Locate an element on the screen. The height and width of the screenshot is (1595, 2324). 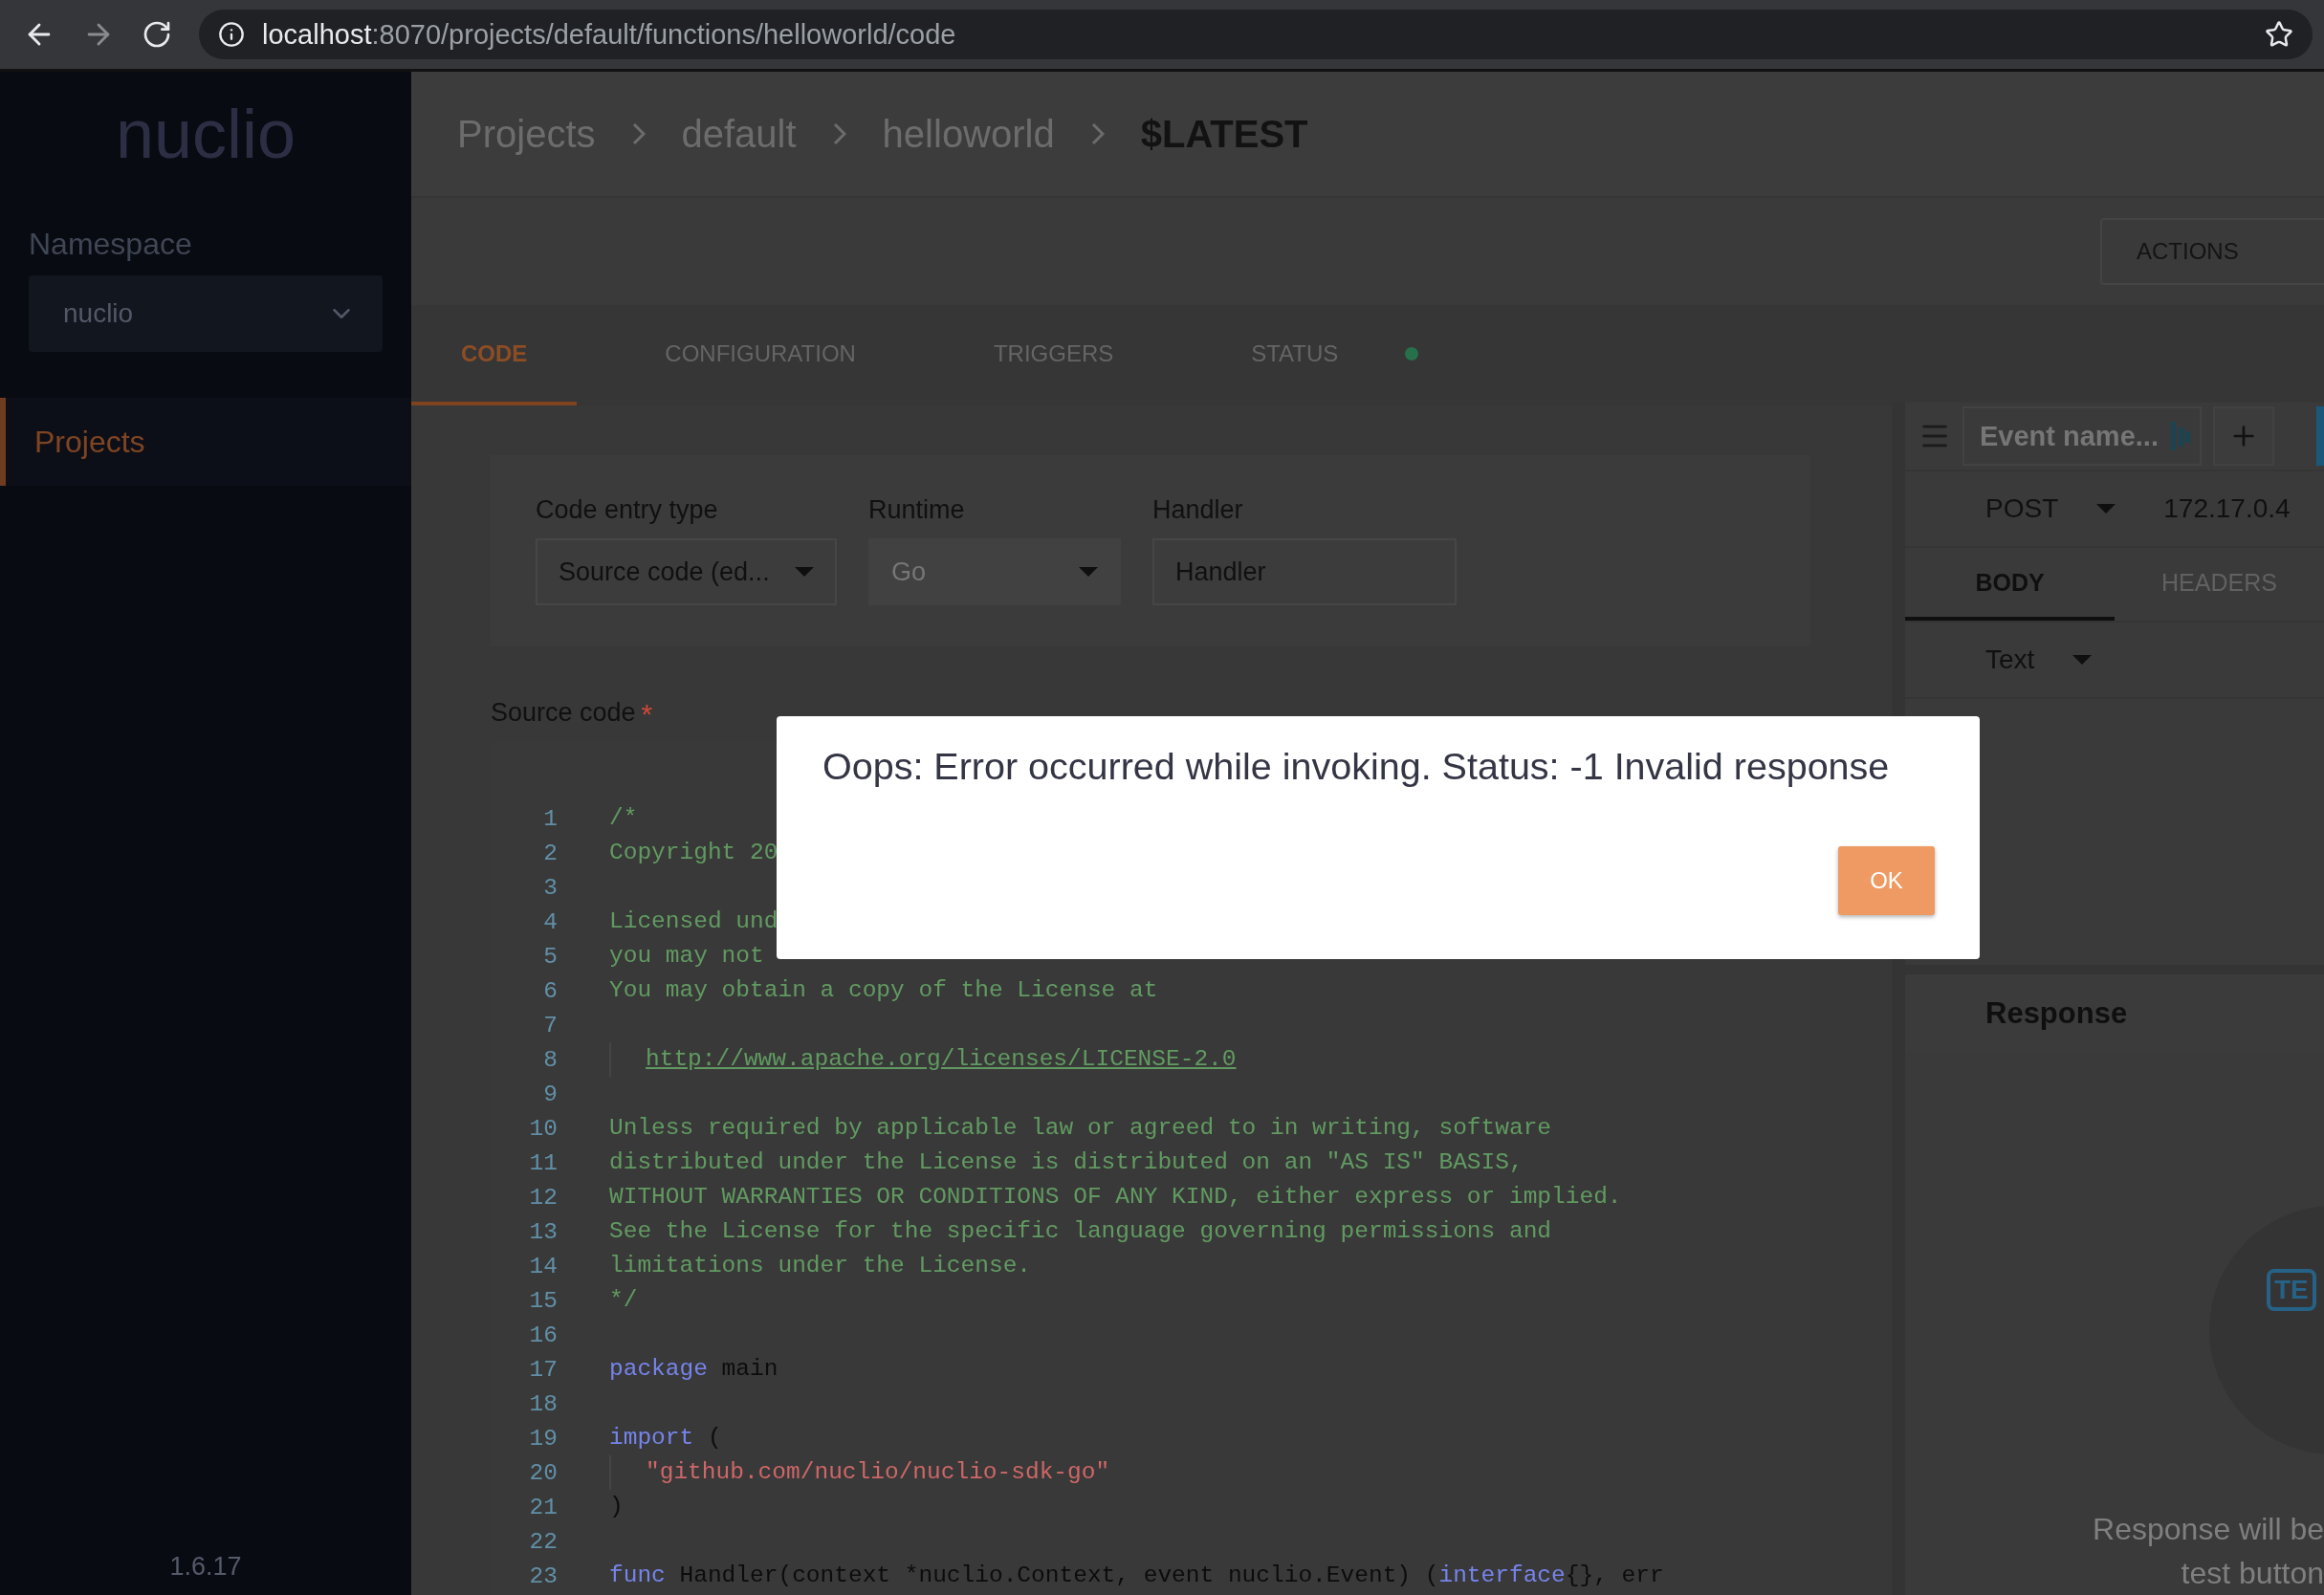
line-number: 22 is located at coordinates (543, 1541).